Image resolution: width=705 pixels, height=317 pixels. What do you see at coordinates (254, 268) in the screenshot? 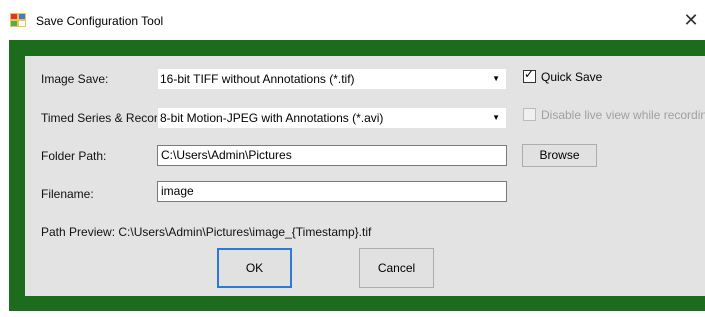
I see `ok-button: OK` at bounding box center [254, 268].